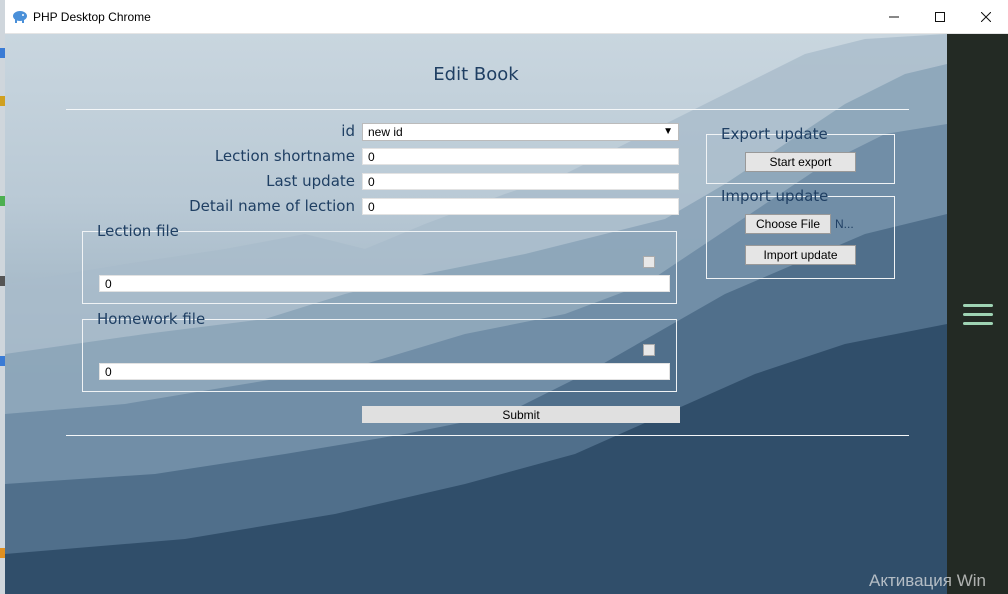 Image resolution: width=1008 pixels, height=594 pixels. Describe the element at coordinates (476, 74) in the screenshot. I see `page-title: Edit Book` at that location.